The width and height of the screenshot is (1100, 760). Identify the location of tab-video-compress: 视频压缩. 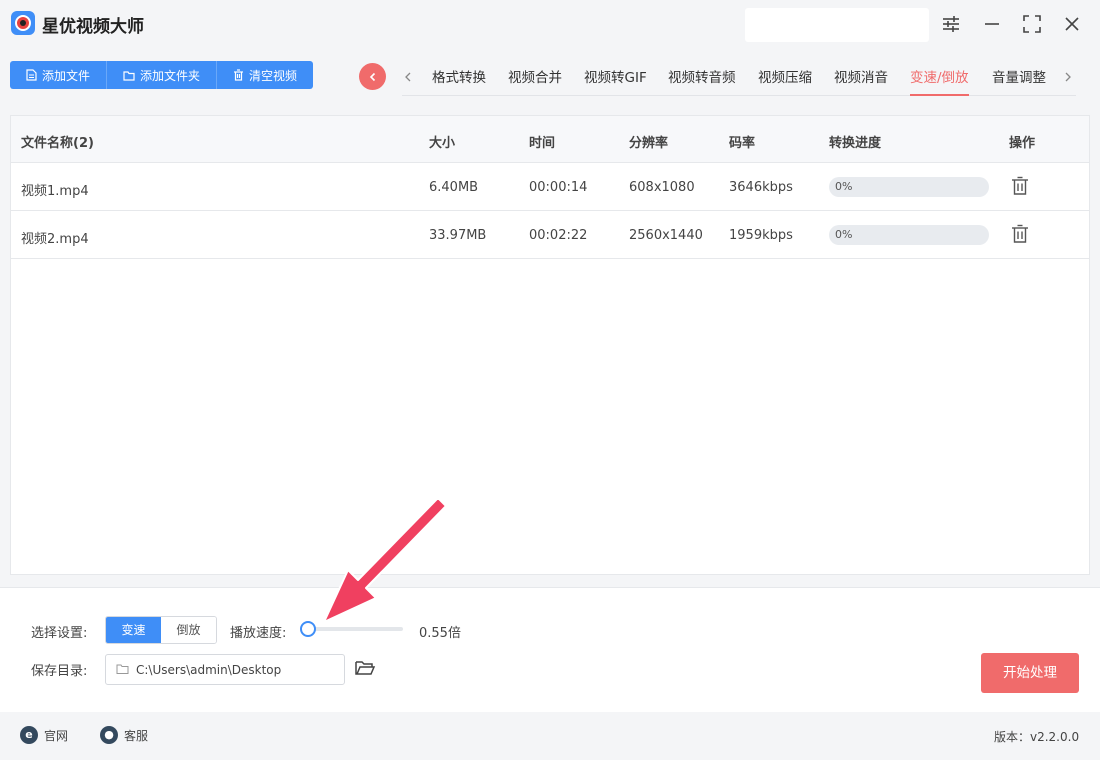
(785, 81).